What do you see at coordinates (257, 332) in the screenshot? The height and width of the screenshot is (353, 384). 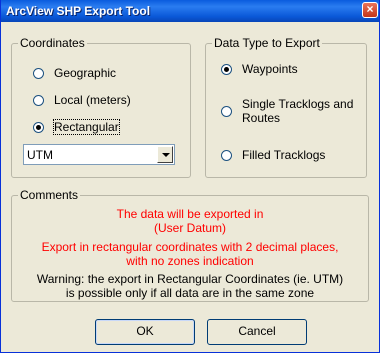 I see `cancel-button: Cancel` at bounding box center [257, 332].